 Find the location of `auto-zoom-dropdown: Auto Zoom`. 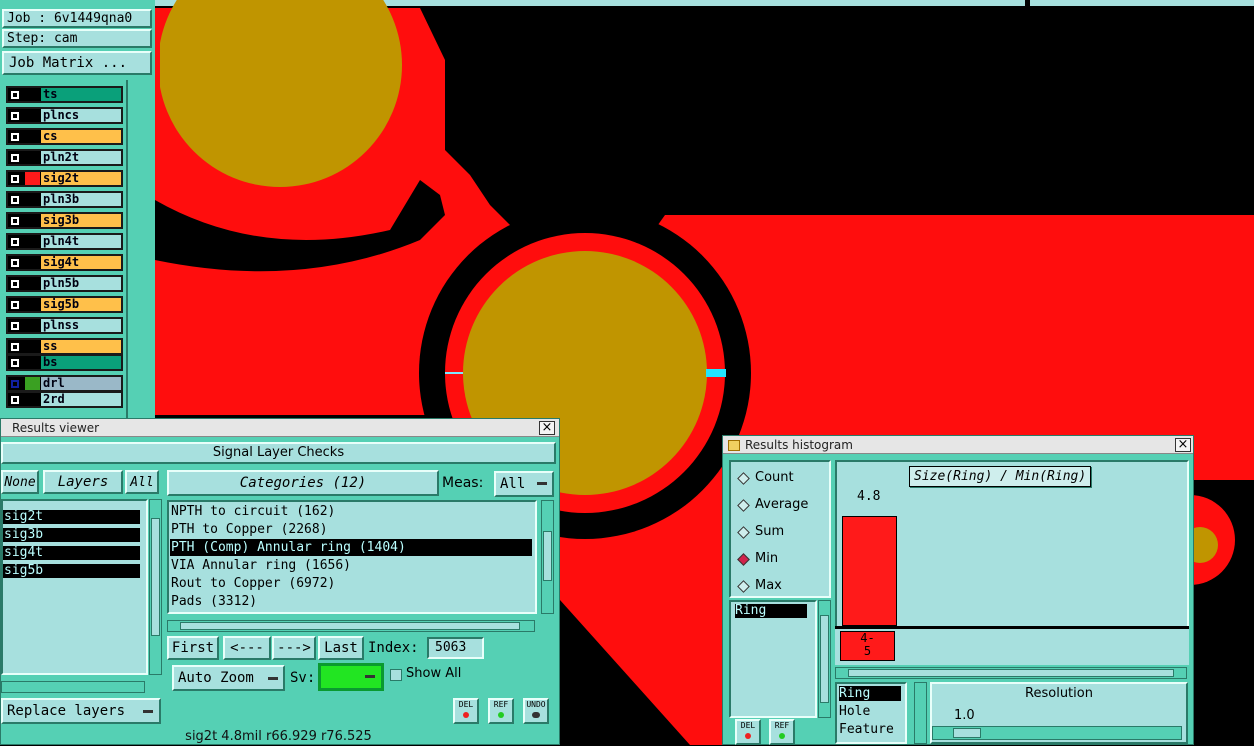

auto-zoom-dropdown: Auto Zoom is located at coordinates (228, 678).